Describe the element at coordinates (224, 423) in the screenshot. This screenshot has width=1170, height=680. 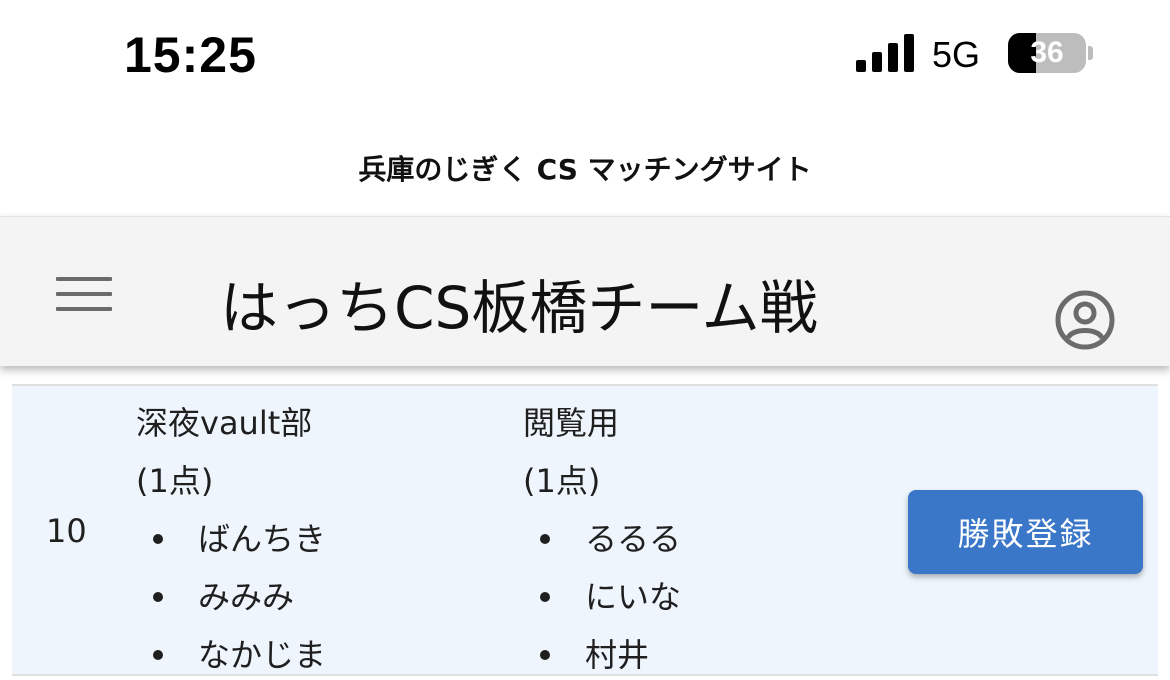
I see `team-a-name: 深夜vault部` at that location.